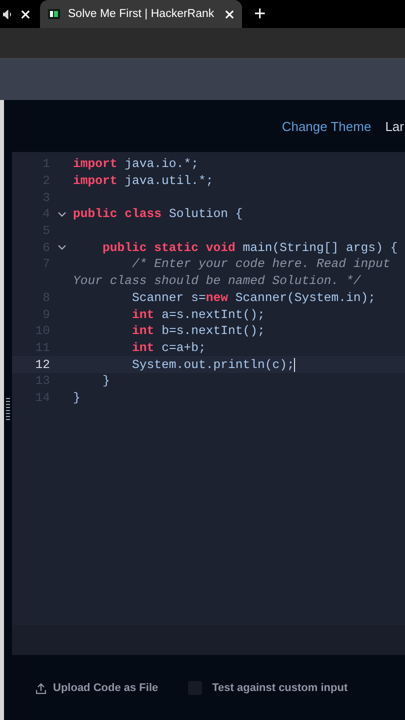 The width and height of the screenshot is (405, 720). I want to click on code-line: int c=a+b;, so click(168, 347).